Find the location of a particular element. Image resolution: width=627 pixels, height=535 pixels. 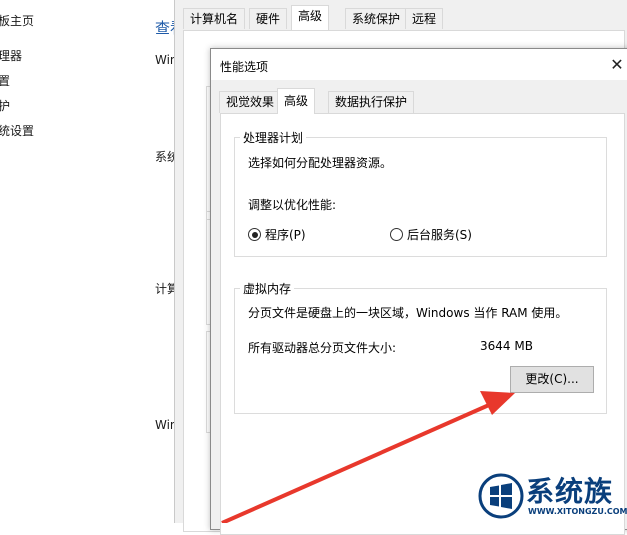

arrow-head is located at coordinates (497, 403).